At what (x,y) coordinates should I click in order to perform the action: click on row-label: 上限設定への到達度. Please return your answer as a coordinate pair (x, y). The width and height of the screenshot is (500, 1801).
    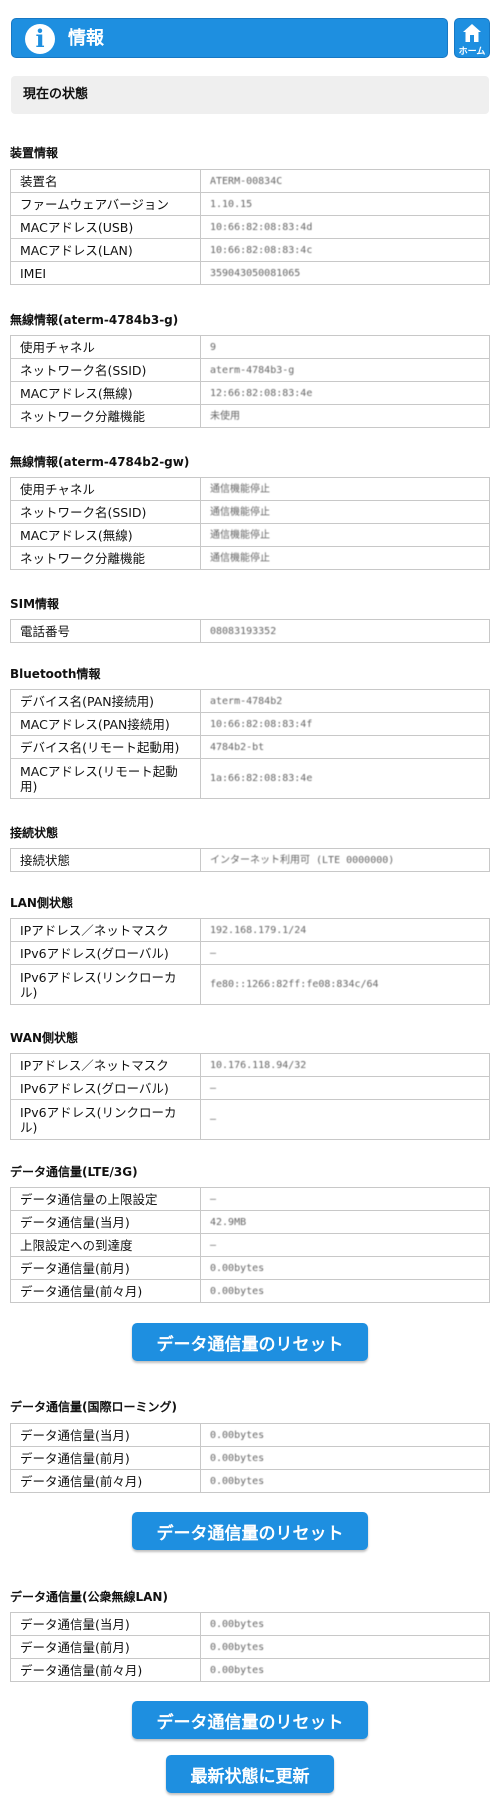
    Looking at the image, I should click on (105, 1245).